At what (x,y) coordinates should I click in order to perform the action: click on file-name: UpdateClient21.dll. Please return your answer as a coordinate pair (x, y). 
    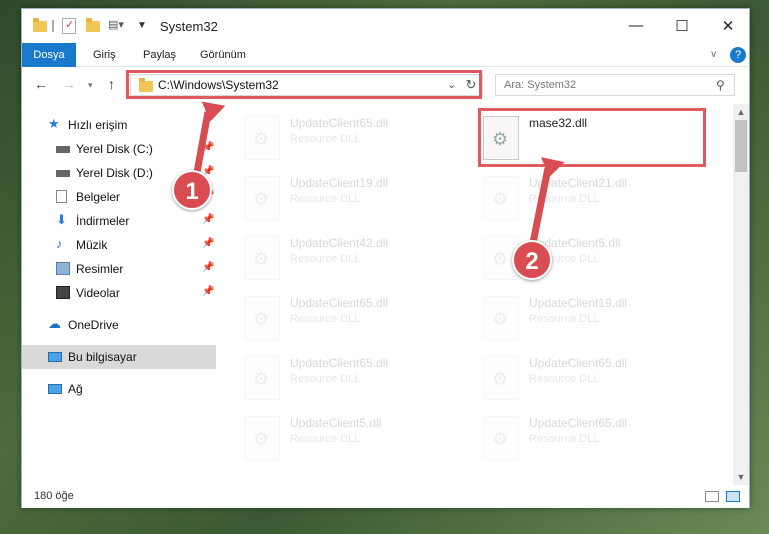
    Looking at the image, I should click on (578, 183).